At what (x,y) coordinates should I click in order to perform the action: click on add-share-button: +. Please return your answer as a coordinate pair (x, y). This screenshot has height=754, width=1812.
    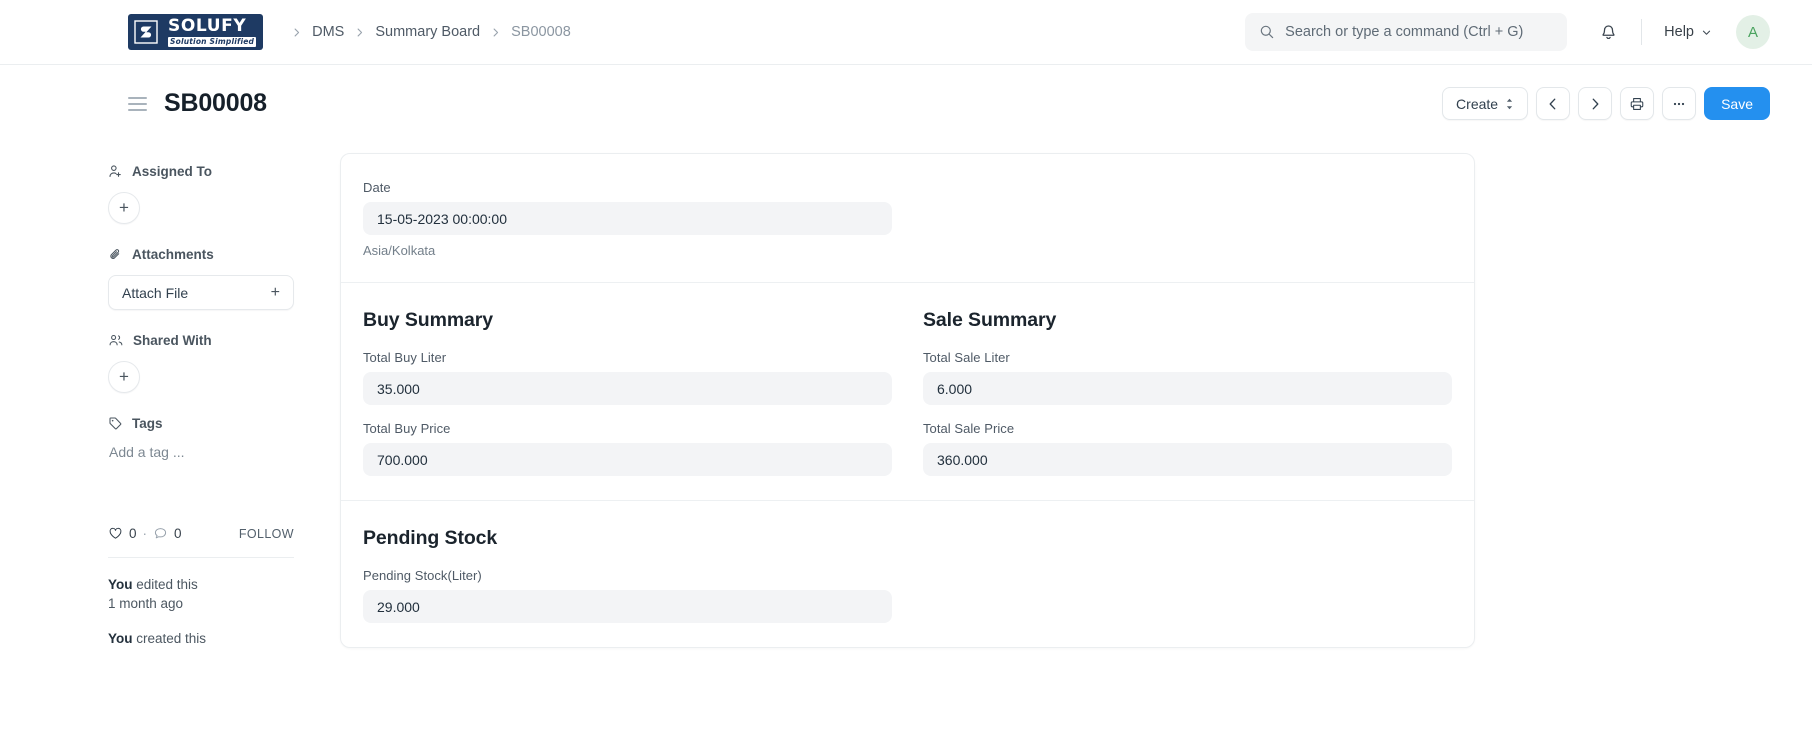
    Looking at the image, I should click on (124, 377).